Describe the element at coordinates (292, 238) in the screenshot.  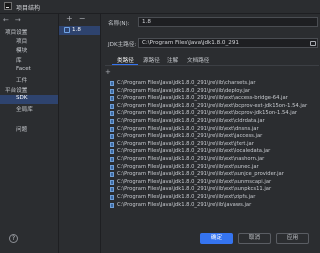
I see `apply-button: 应用` at that location.